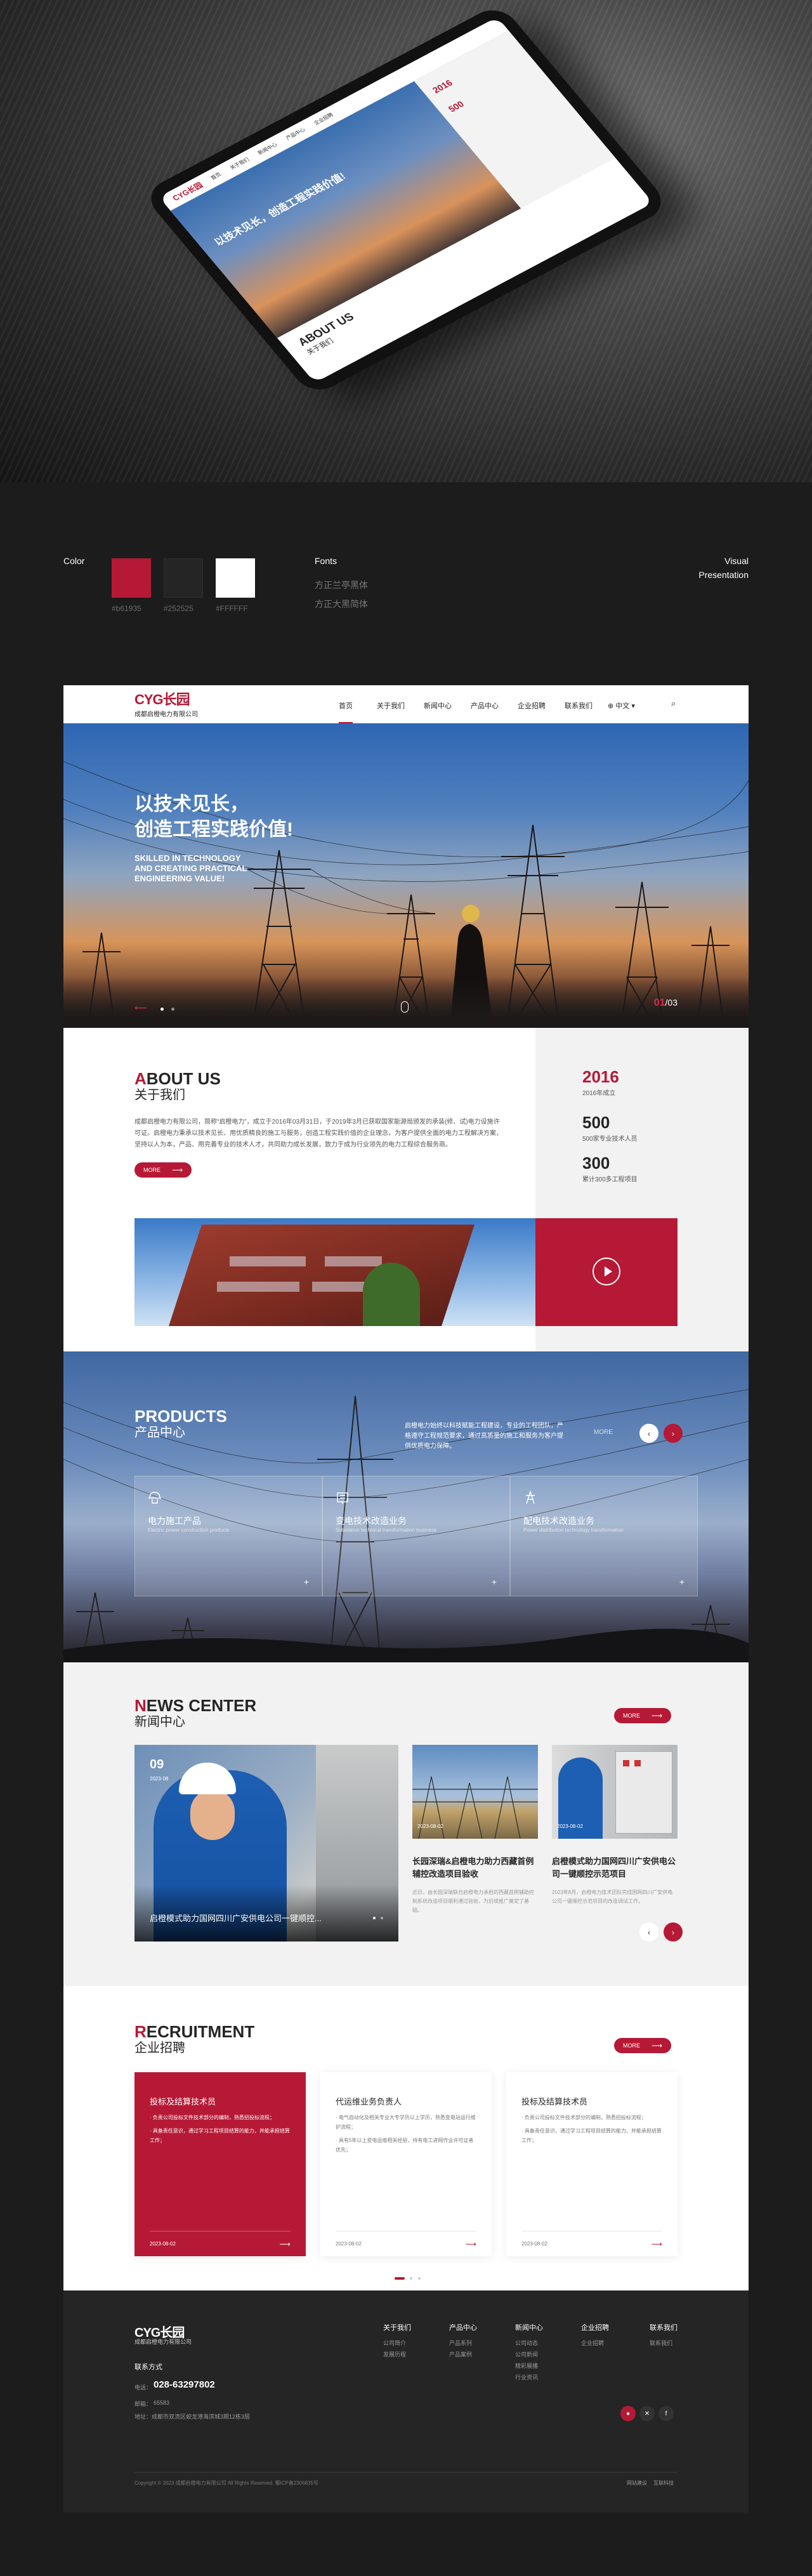 The height and width of the screenshot is (2576, 812). What do you see at coordinates (166, 706) in the screenshot?
I see `site-logo: CYG长园 成都启橙电力有限公司` at bounding box center [166, 706].